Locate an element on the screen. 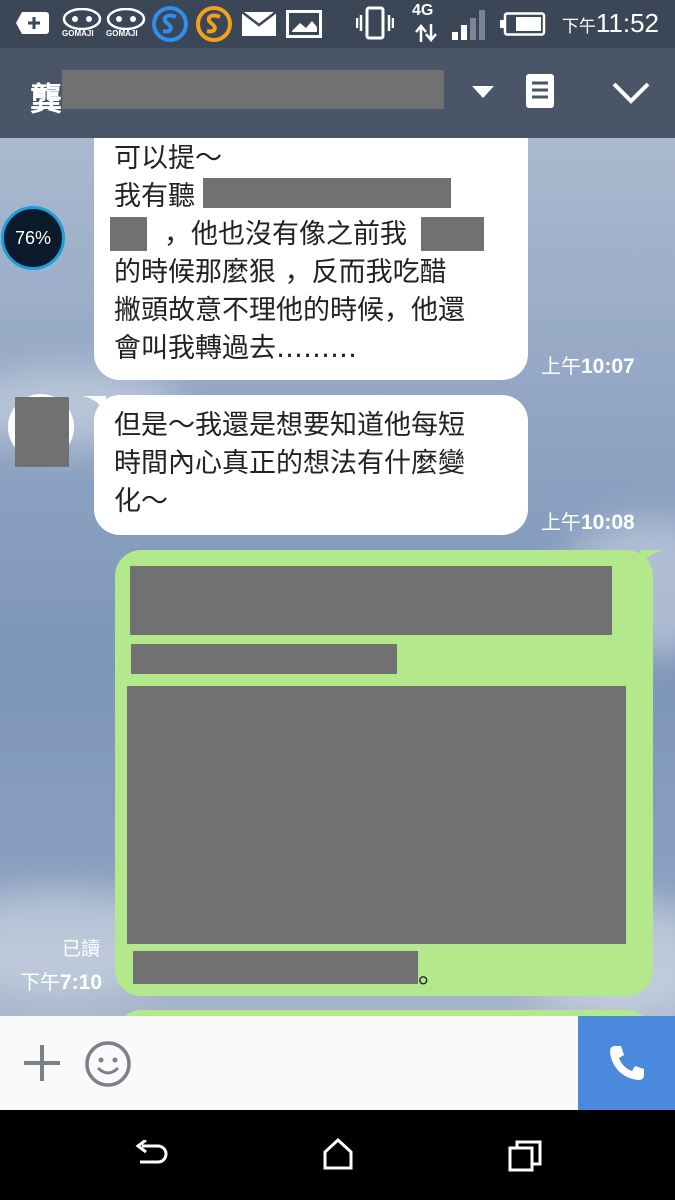  call-button is located at coordinates (626, 1063).